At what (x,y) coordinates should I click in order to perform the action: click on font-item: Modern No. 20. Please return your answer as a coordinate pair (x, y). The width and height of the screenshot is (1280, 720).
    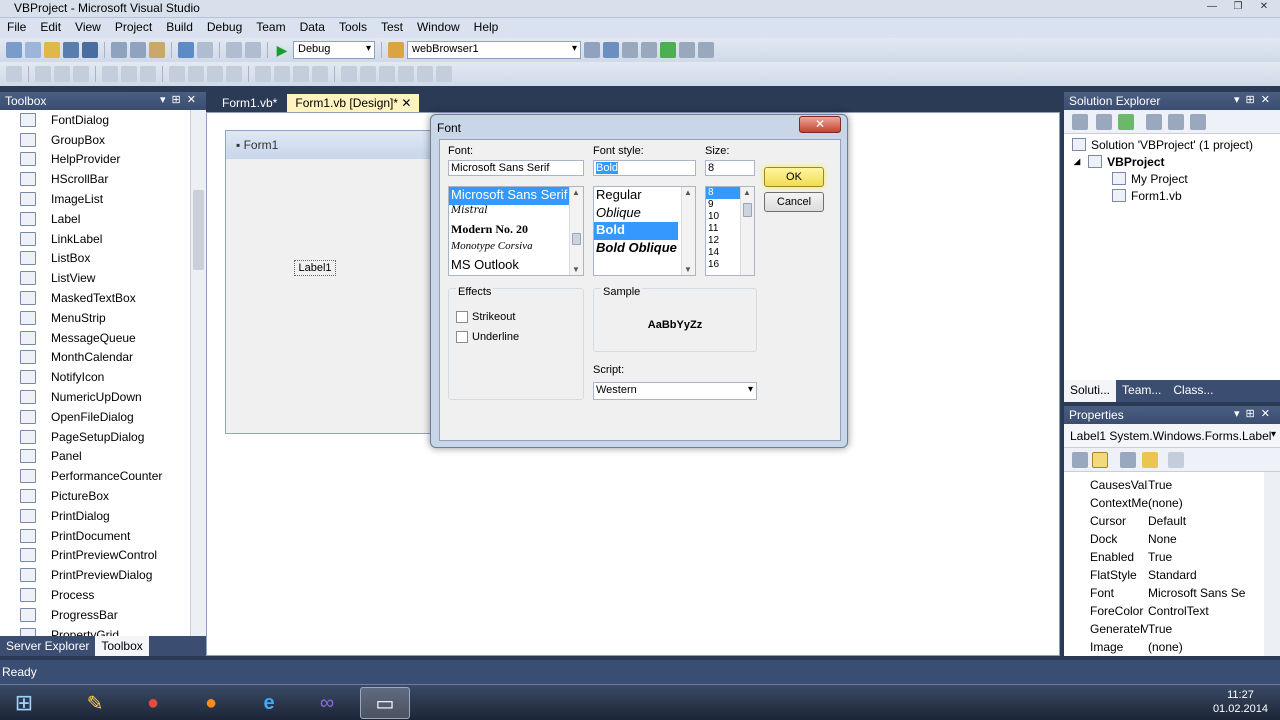
    Looking at the image, I should click on (516, 231).